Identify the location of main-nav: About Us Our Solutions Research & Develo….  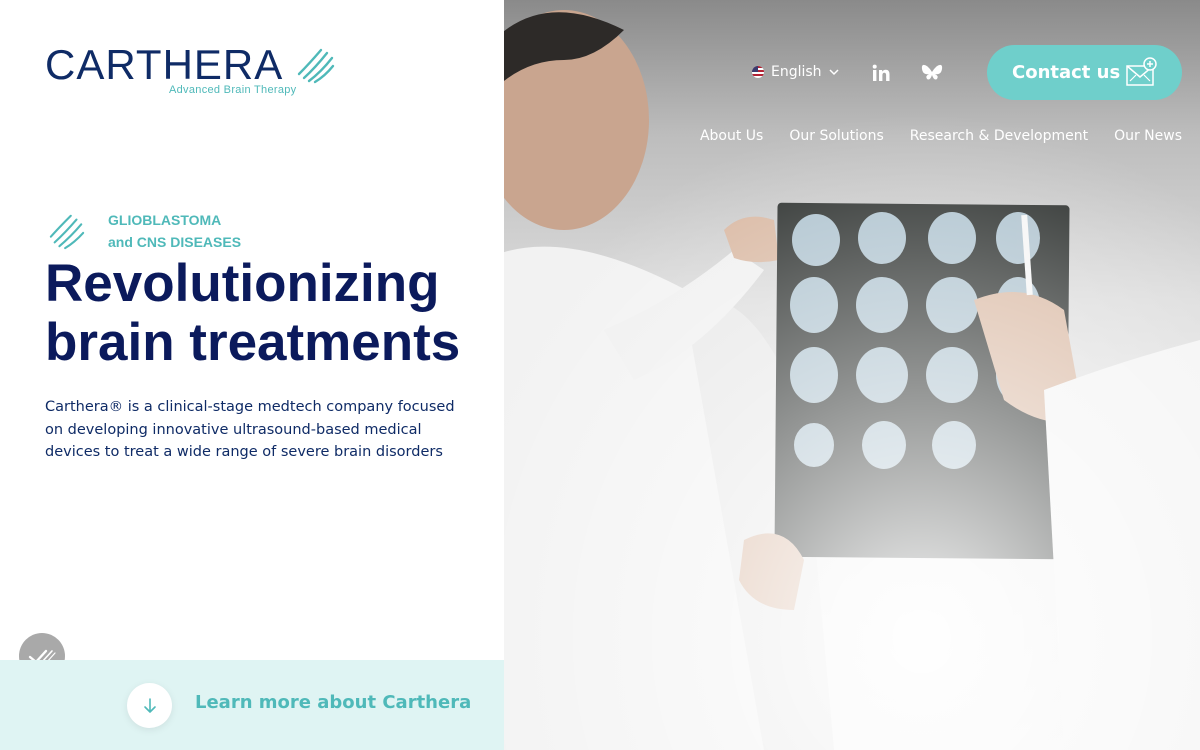
(941, 136).